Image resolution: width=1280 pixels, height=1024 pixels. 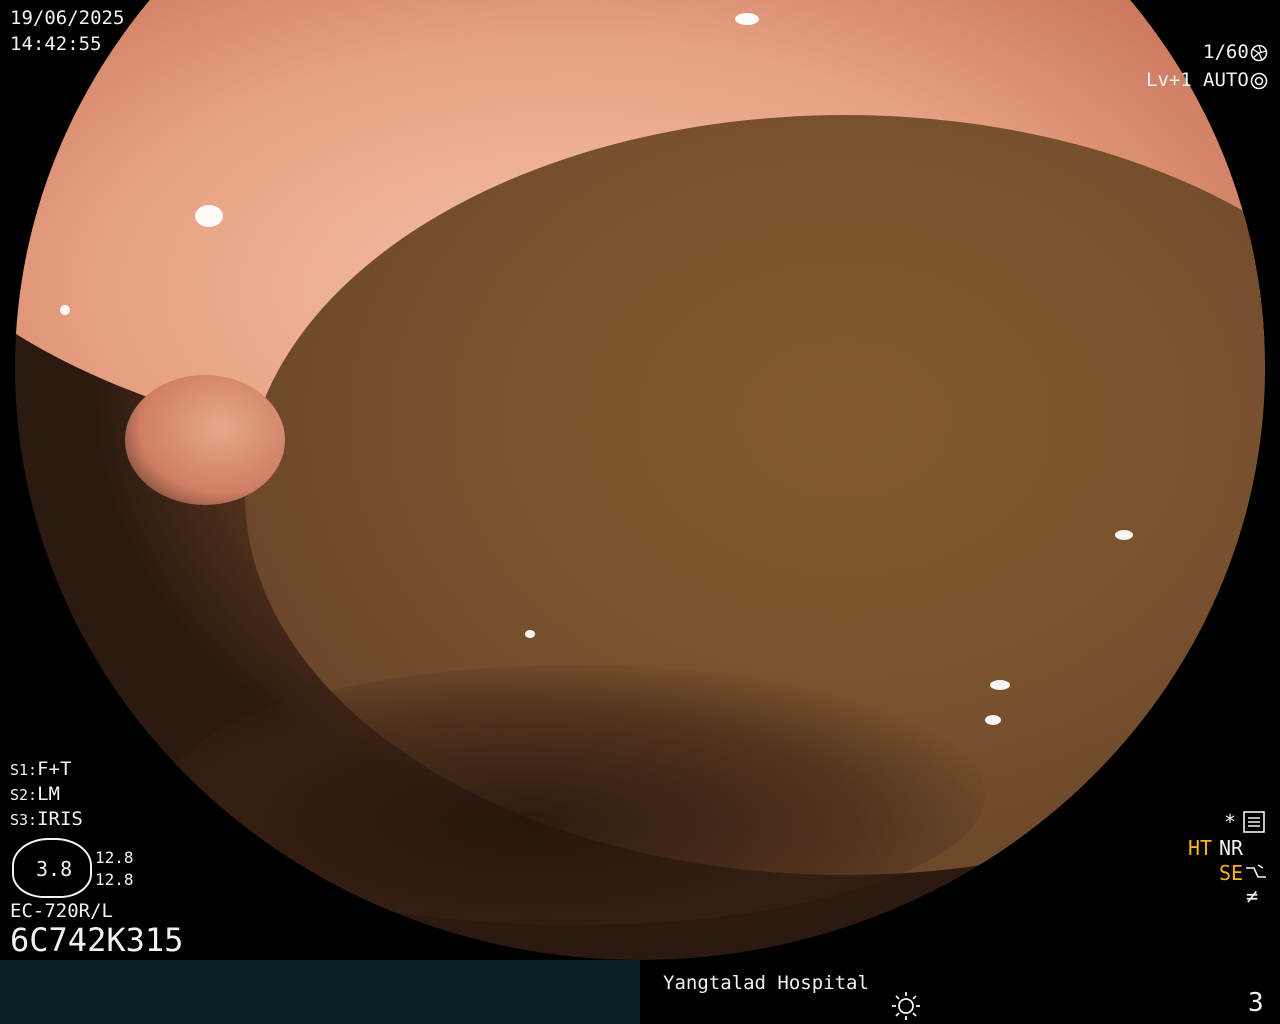 What do you see at coordinates (24, 820) in the screenshot?
I see `switch-s3-label: S3:` at bounding box center [24, 820].